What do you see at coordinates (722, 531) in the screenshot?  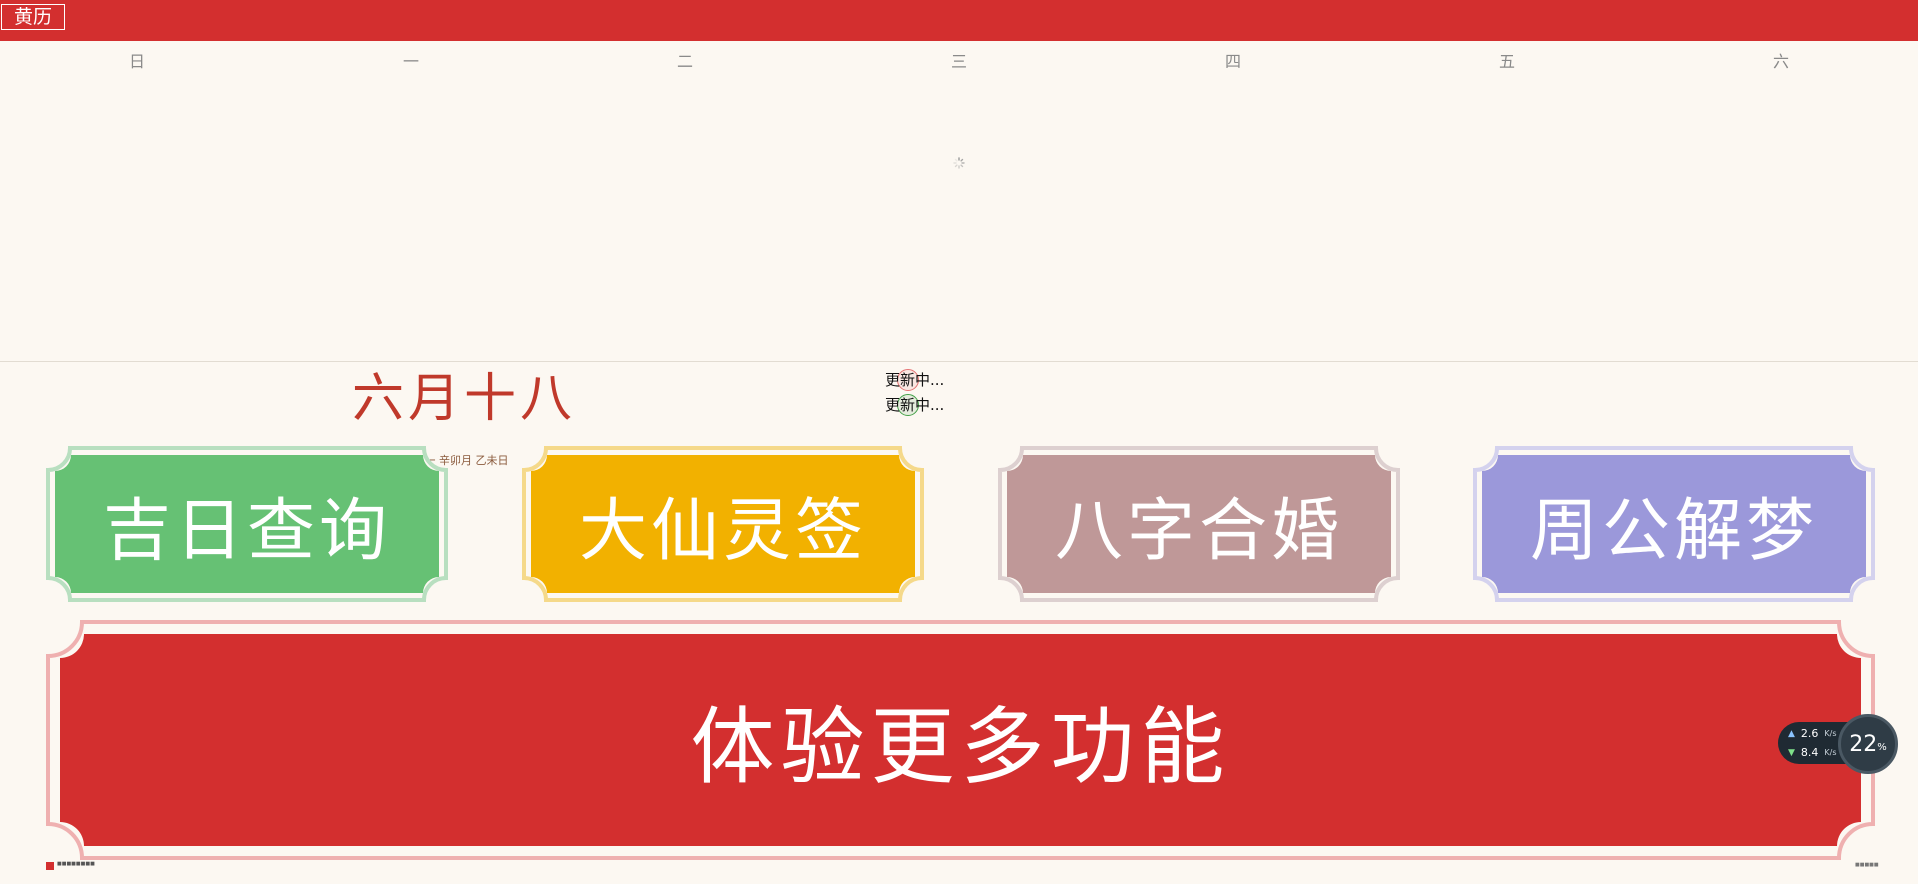 I see `card-label: 大仙灵签` at bounding box center [722, 531].